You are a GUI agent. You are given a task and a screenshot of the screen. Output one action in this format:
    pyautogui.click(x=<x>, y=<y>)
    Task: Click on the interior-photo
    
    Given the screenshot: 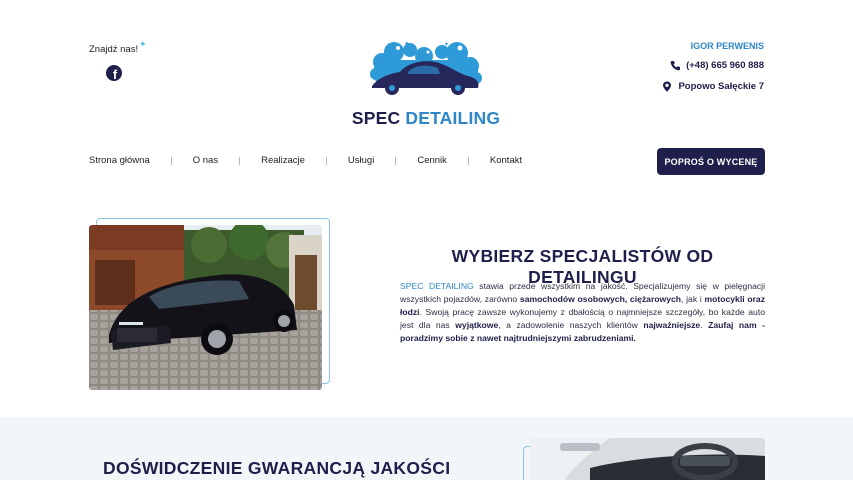 What is the action you would take?
    pyautogui.click(x=647, y=459)
    